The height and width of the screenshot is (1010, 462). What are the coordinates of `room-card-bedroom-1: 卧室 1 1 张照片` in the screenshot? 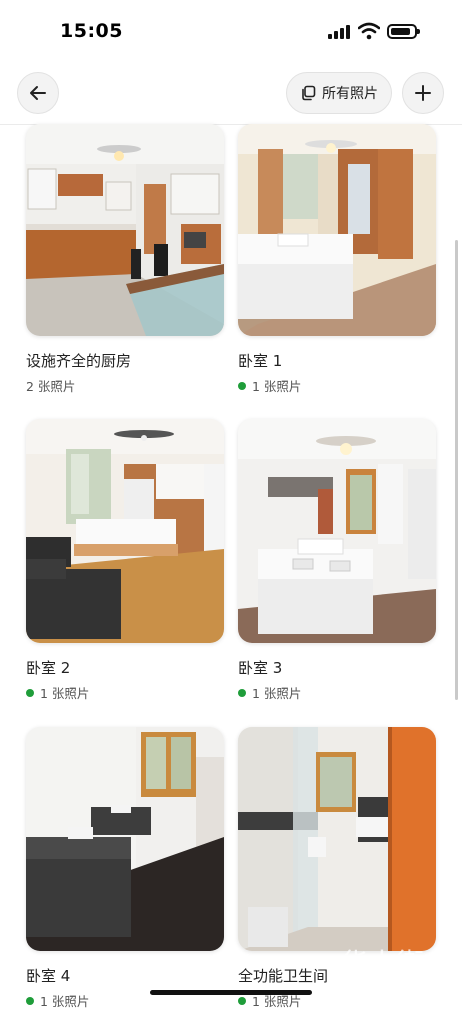 It's located at (337, 259).